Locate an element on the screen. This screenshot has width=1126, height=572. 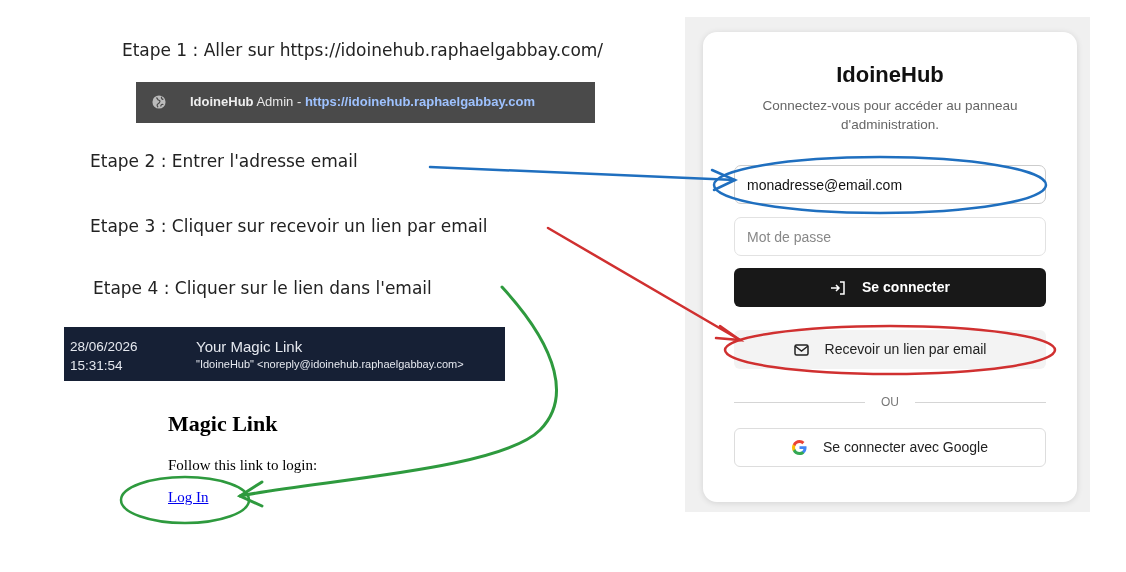
envelope-icon is located at coordinates (801, 349).